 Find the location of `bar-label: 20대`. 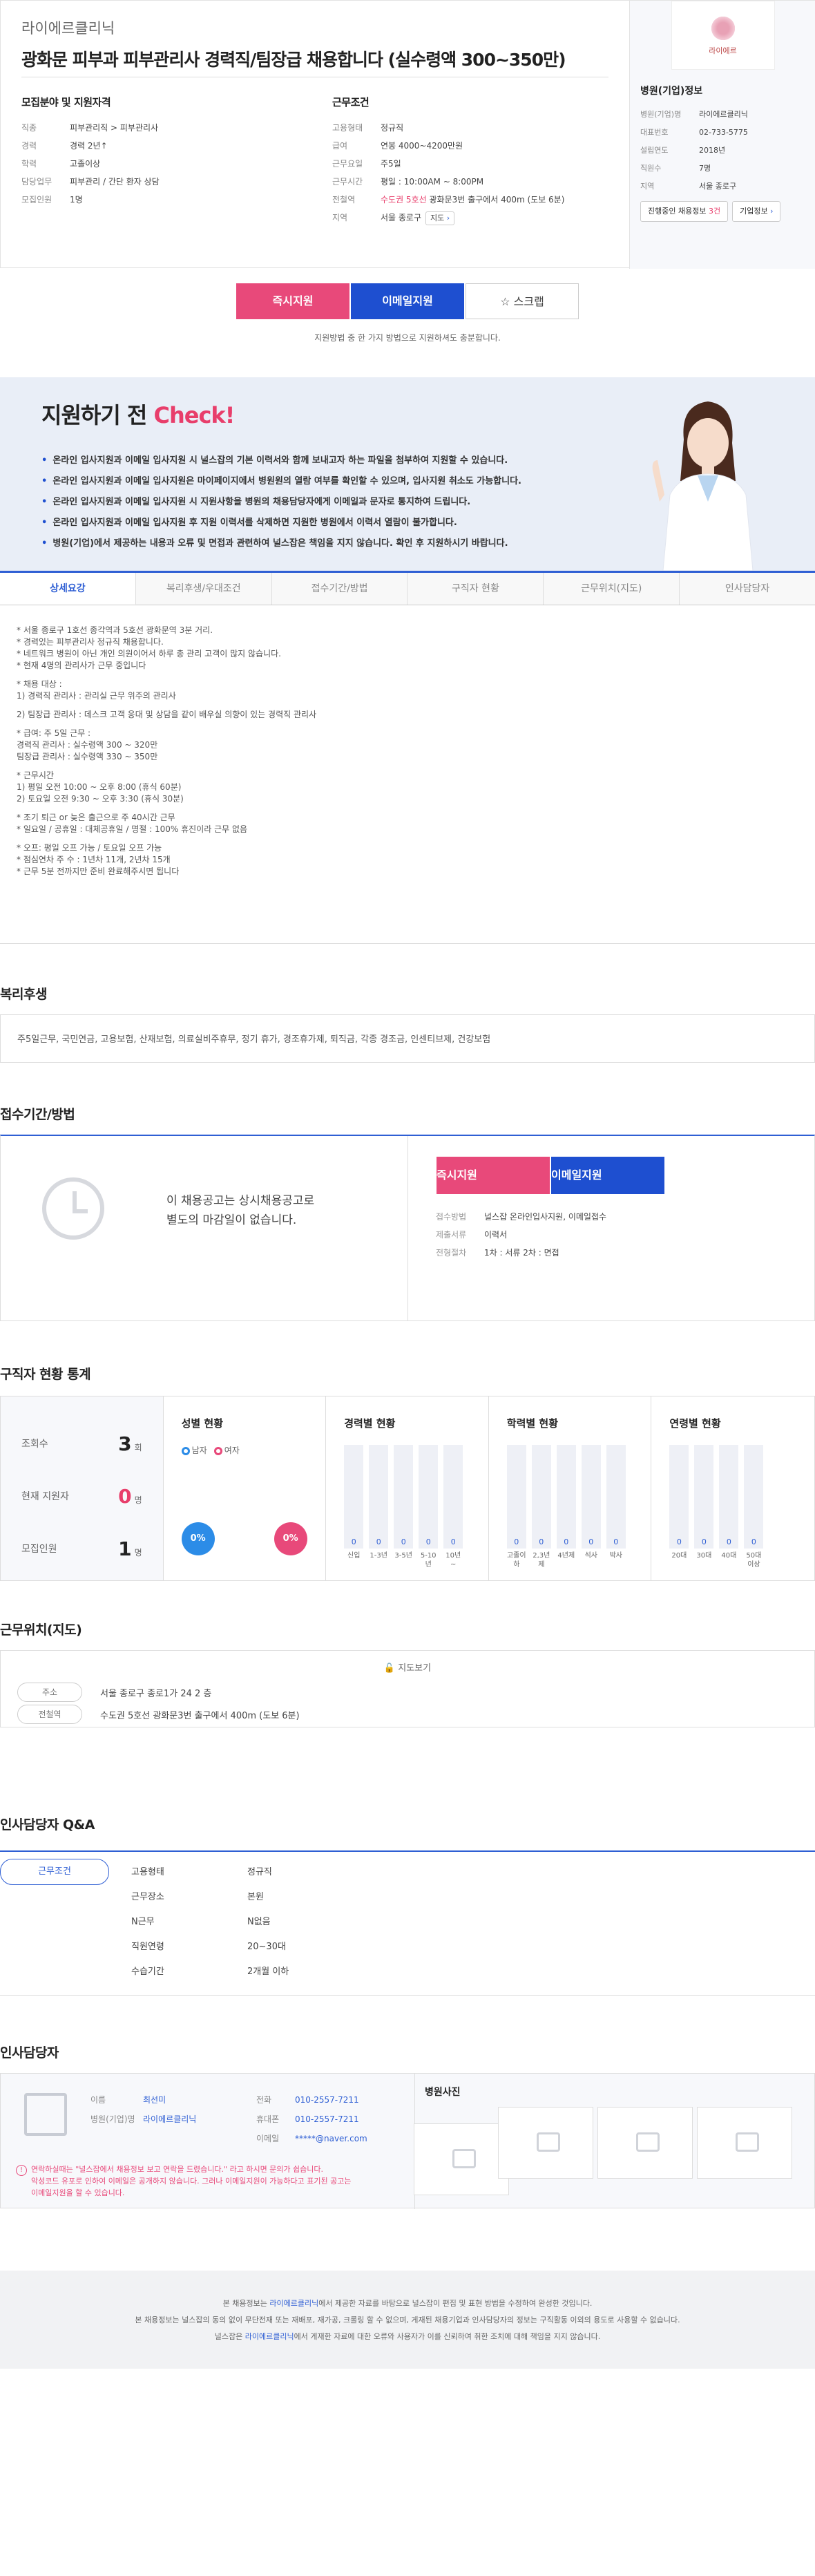

bar-label: 20대 is located at coordinates (679, 1556).